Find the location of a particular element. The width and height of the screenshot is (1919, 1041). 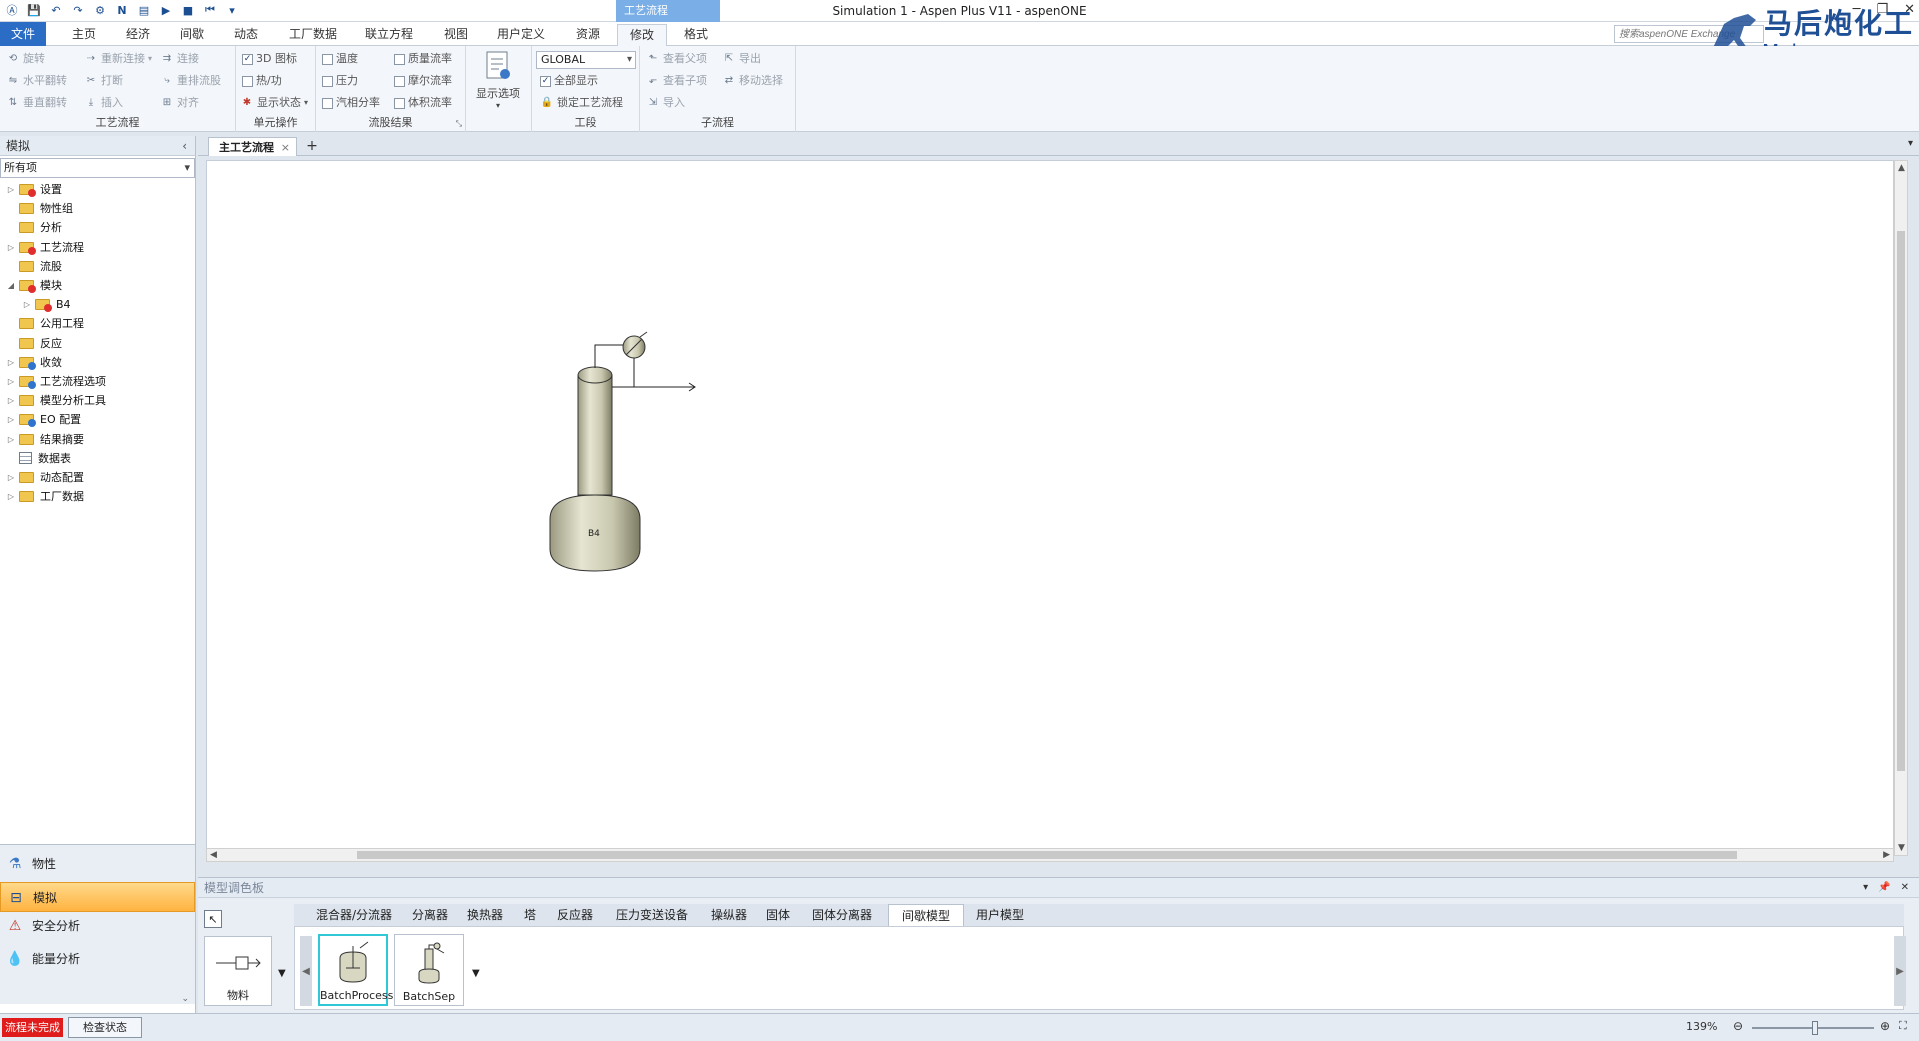

palette-scroll-right: ▶ is located at coordinates (1900, 971).